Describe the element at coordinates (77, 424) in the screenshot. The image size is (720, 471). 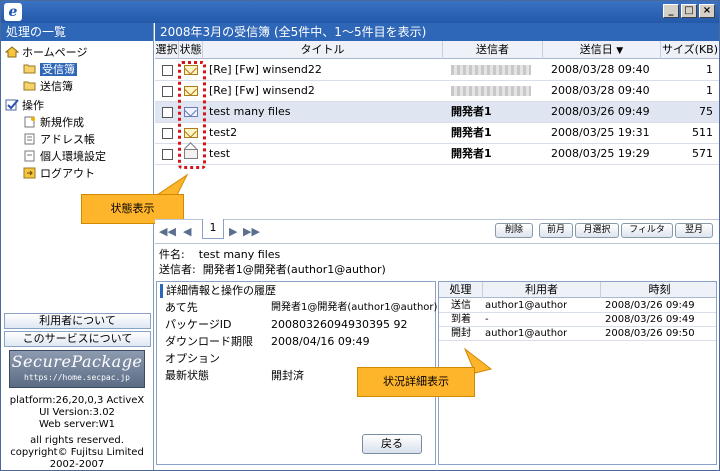
I see `web-server: Web server:W1` at that location.